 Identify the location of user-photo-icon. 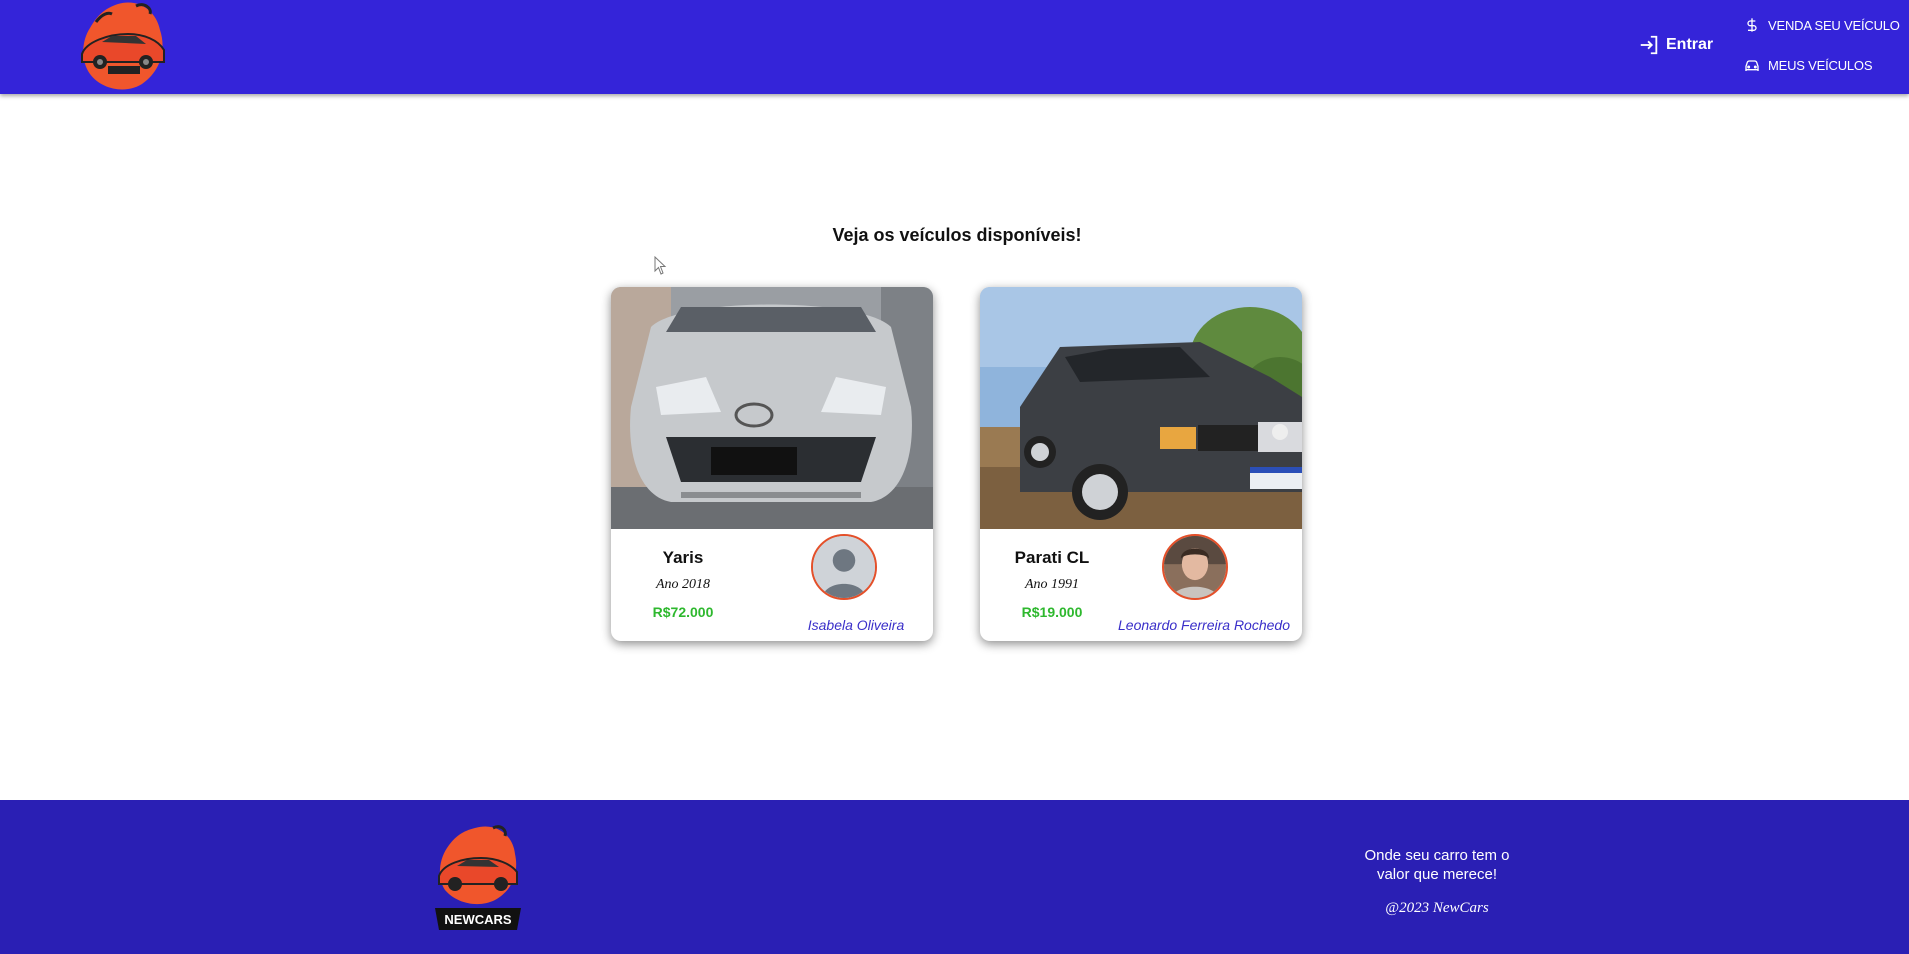
(1195, 567).